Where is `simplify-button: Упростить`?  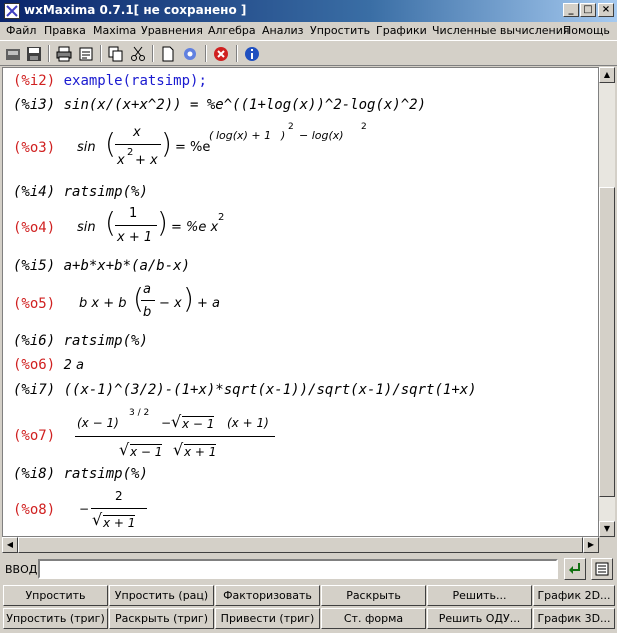 simplify-button: Упростить is located at coordinates (55, 595).